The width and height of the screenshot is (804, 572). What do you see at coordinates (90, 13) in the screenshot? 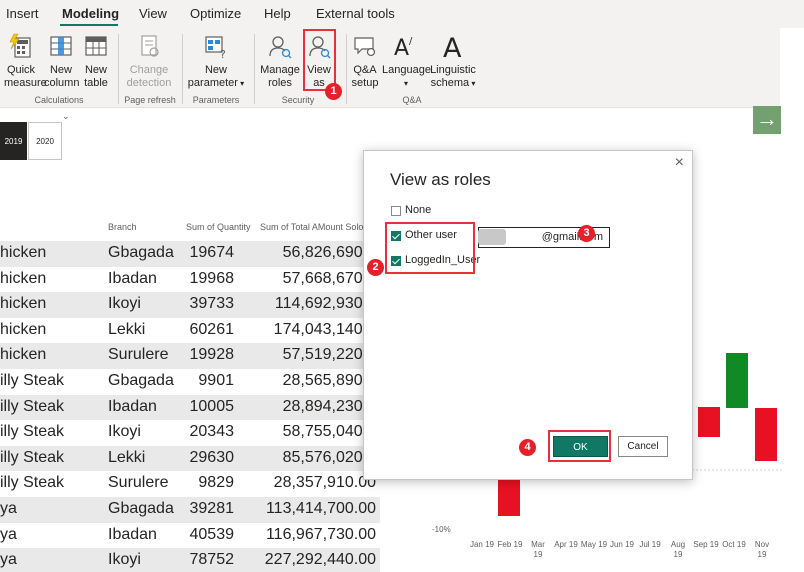
I see `tab-modeling: Modeling` at bounding box center [90, 13].